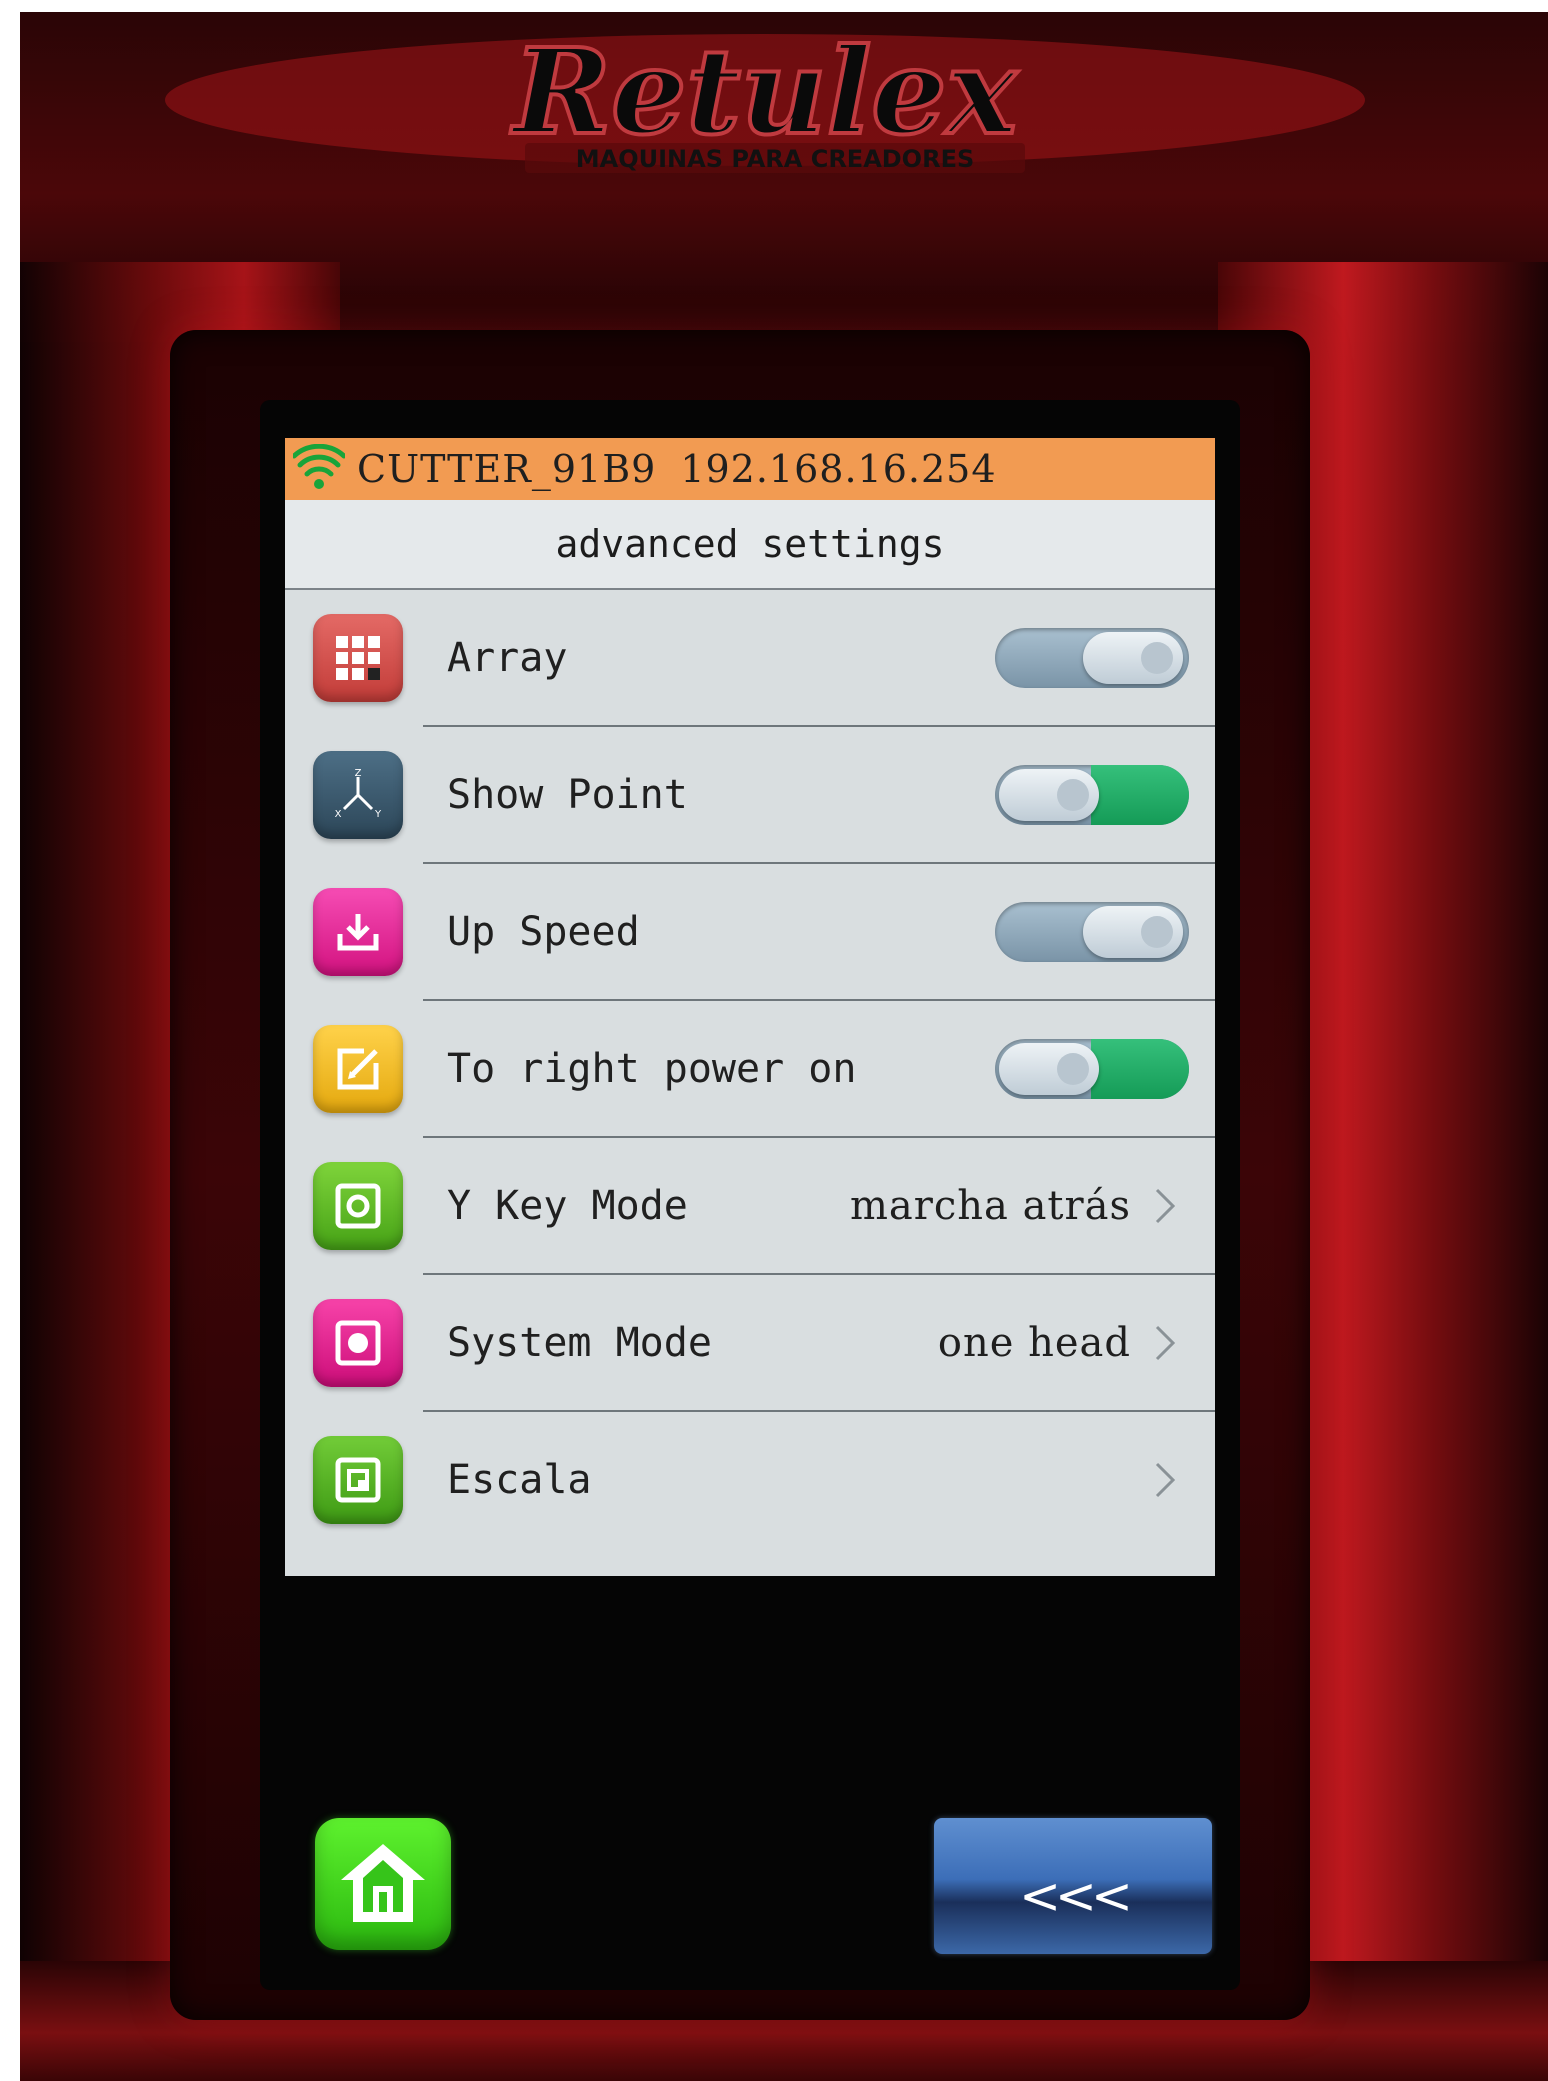 This screenshot has width=1548, height=2081. I want to click on setting-row-array: Array, so click(750, 658).